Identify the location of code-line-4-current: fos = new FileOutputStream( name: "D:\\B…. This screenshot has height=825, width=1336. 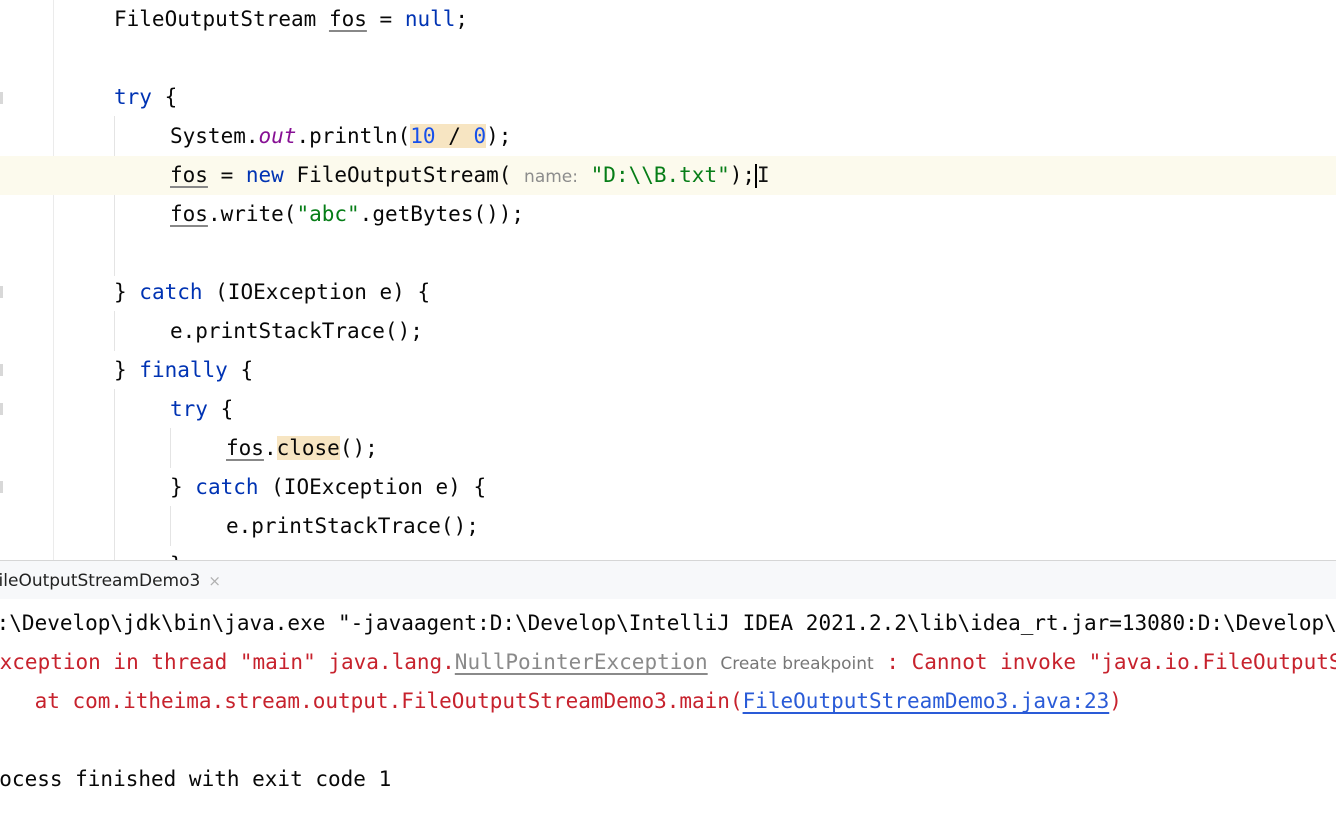
(668, 175).